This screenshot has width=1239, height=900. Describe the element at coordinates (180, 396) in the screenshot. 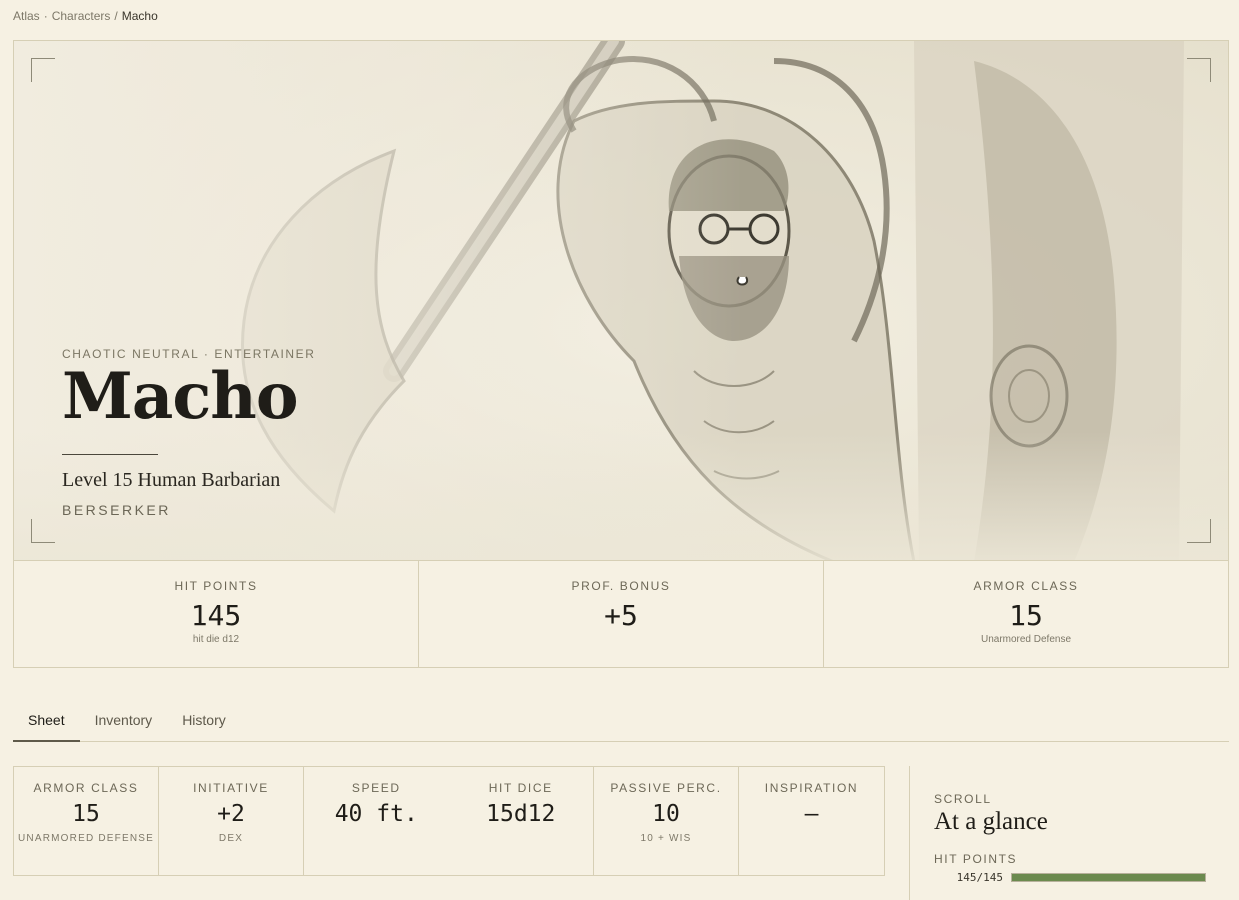

I see `character-name: Macho` at that location.